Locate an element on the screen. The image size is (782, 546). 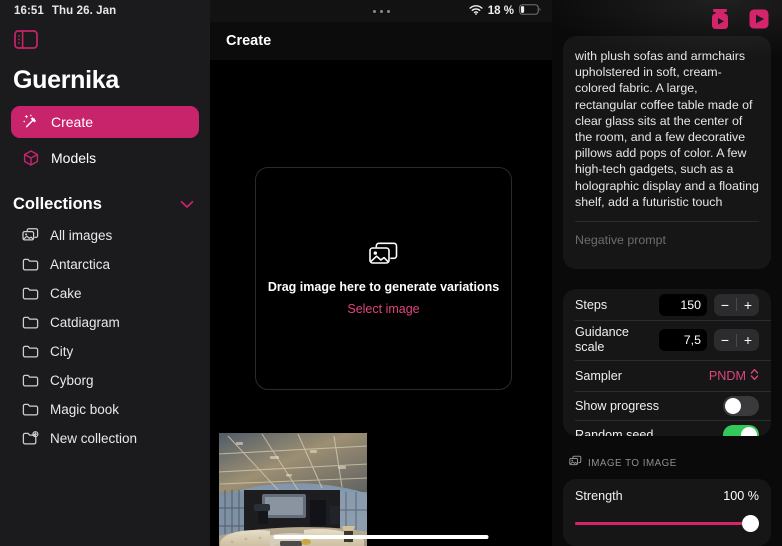
image-to-image-icon is located at coordinates (575, 463).